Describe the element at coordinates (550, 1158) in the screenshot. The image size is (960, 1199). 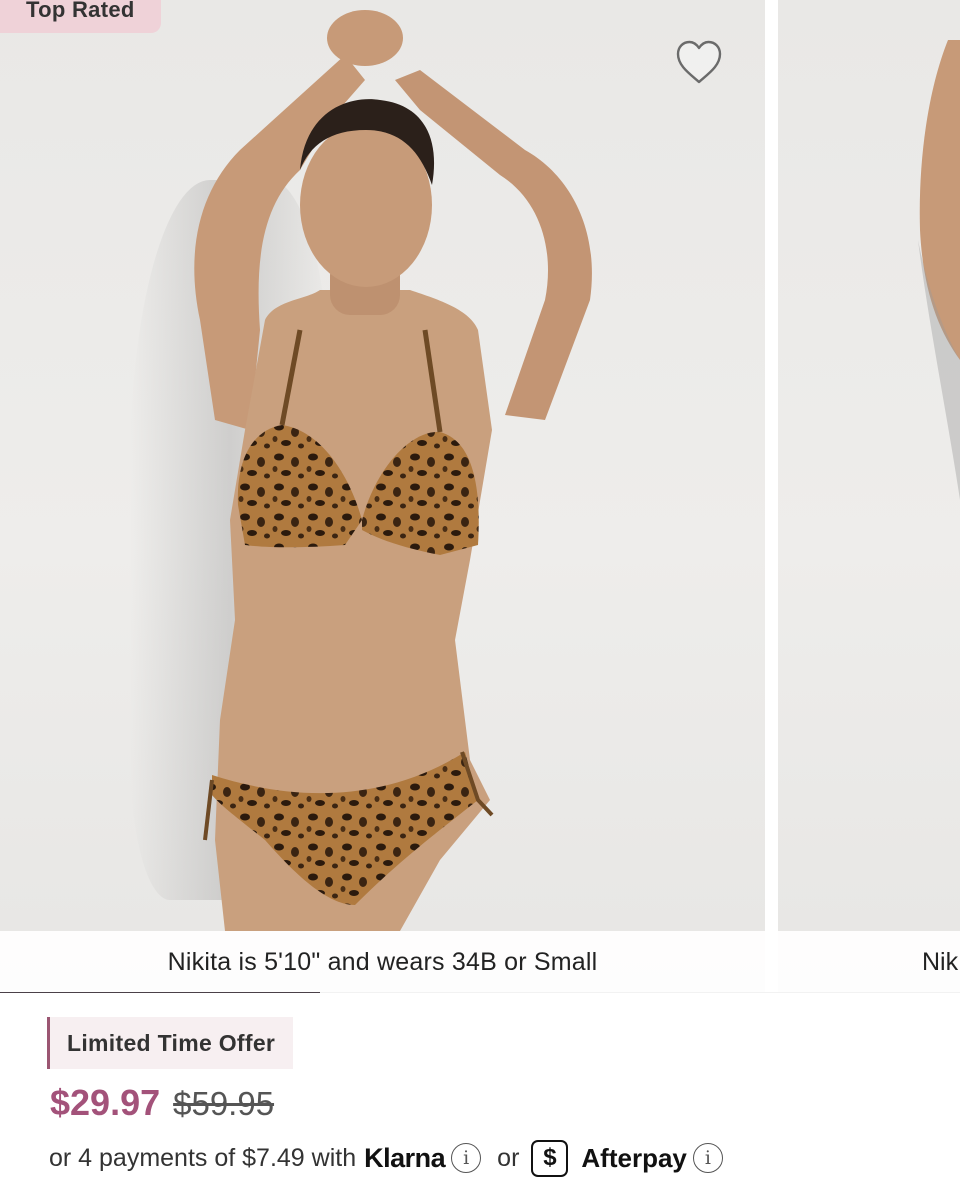
I see `afterpay-icon: $` at that location.